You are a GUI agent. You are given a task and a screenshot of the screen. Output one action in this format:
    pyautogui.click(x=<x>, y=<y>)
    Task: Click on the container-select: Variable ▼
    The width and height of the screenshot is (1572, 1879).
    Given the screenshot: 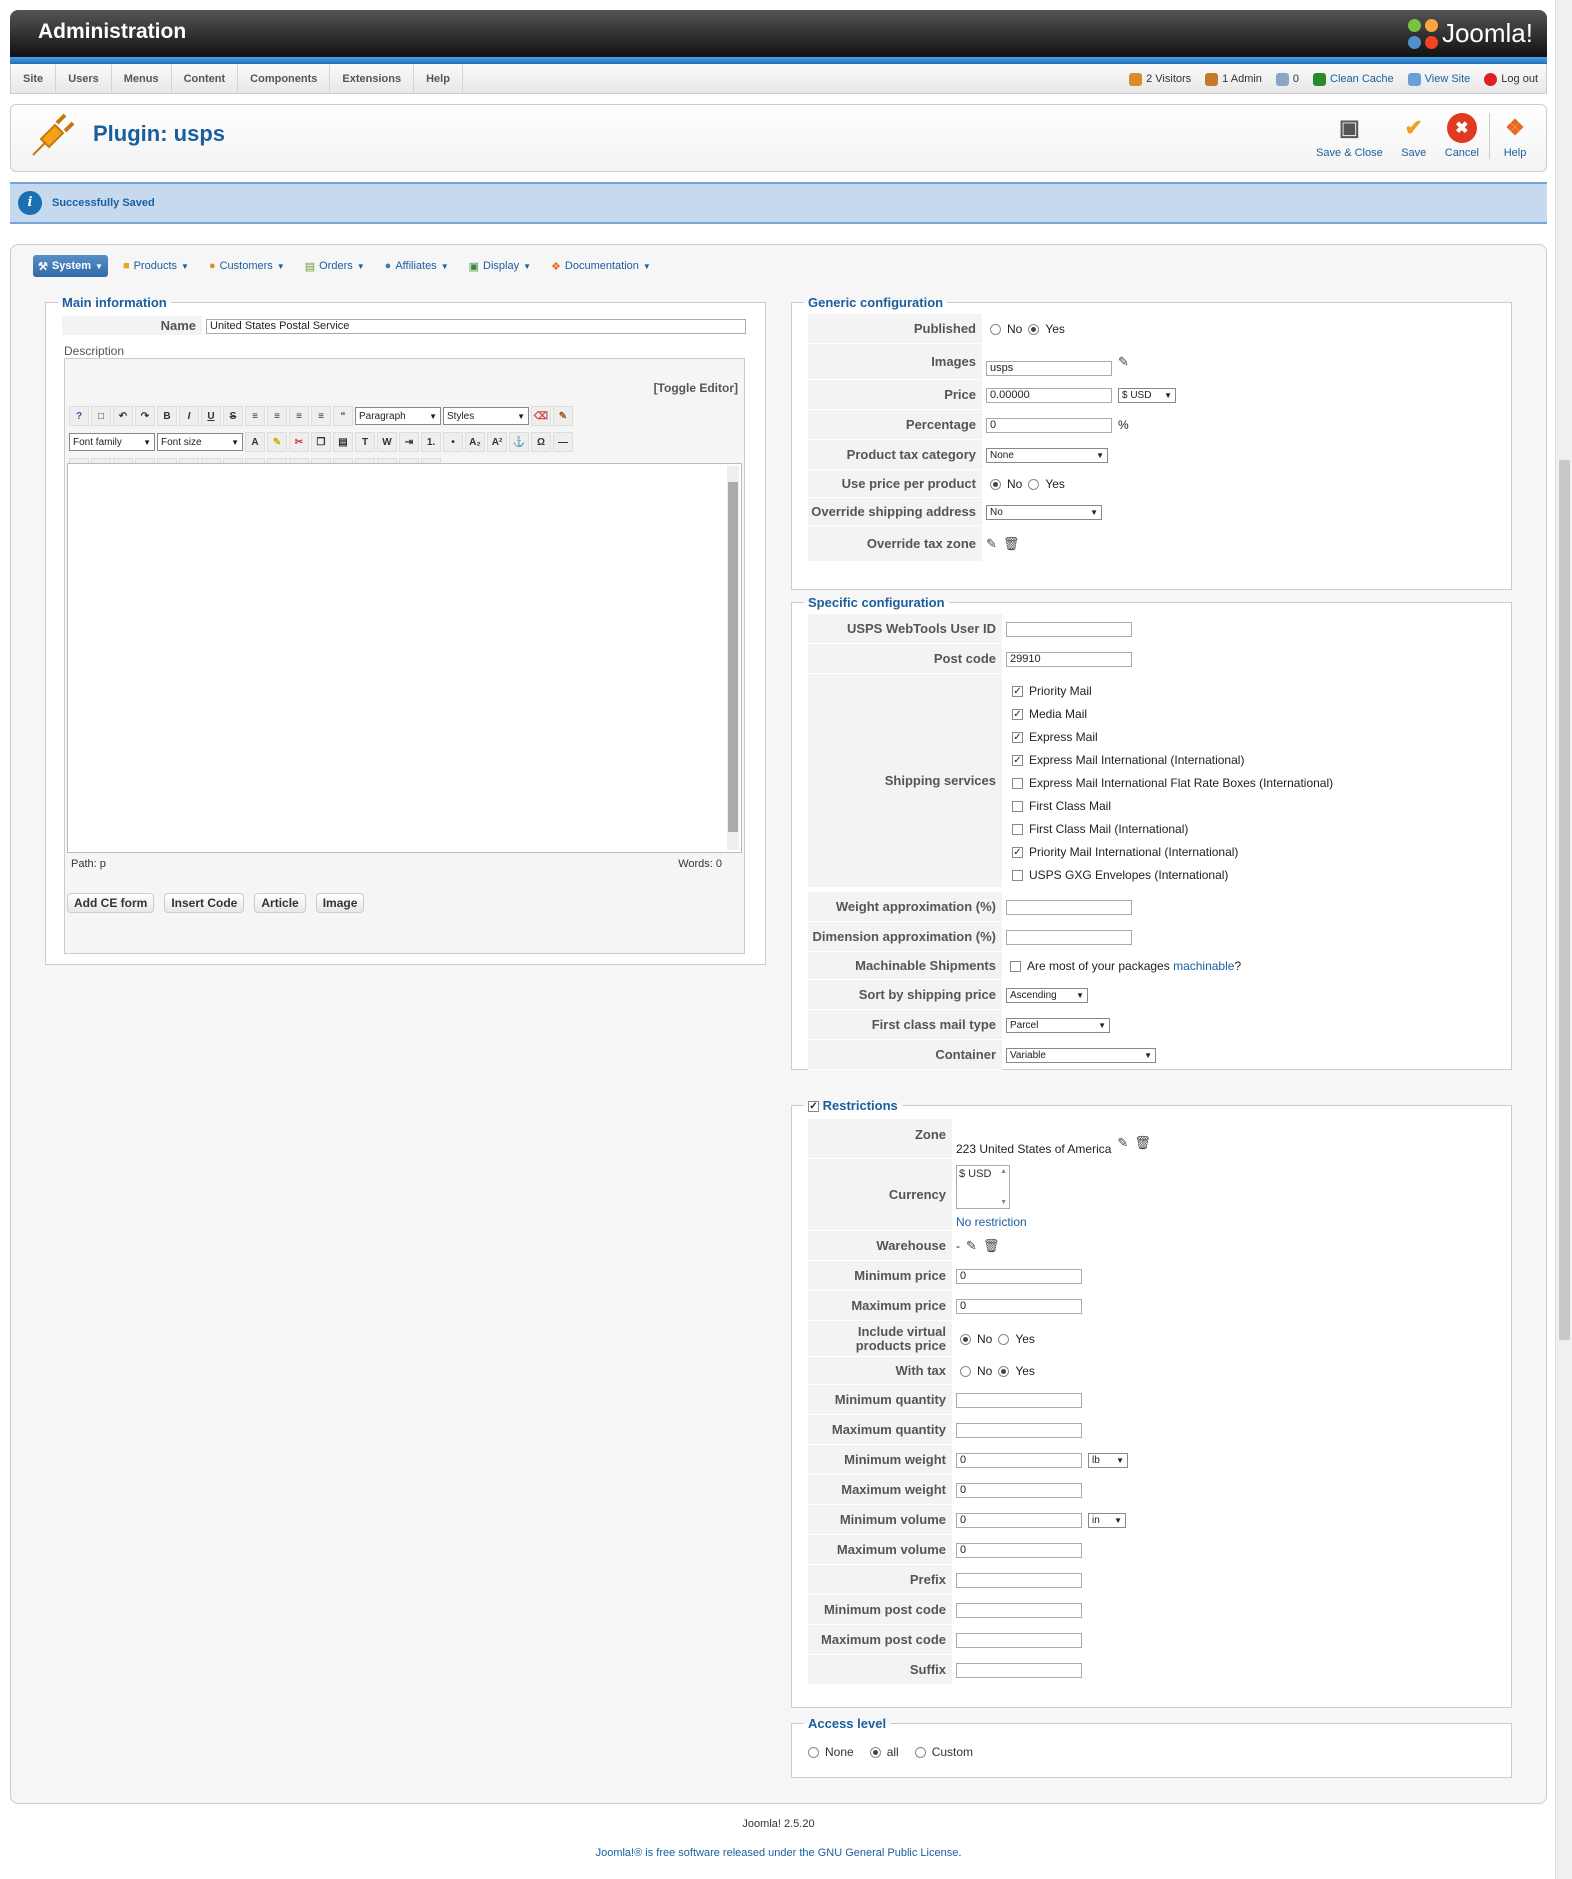 What is the action you would take?
    pyautogui.click(x=1081, y=1055)
    